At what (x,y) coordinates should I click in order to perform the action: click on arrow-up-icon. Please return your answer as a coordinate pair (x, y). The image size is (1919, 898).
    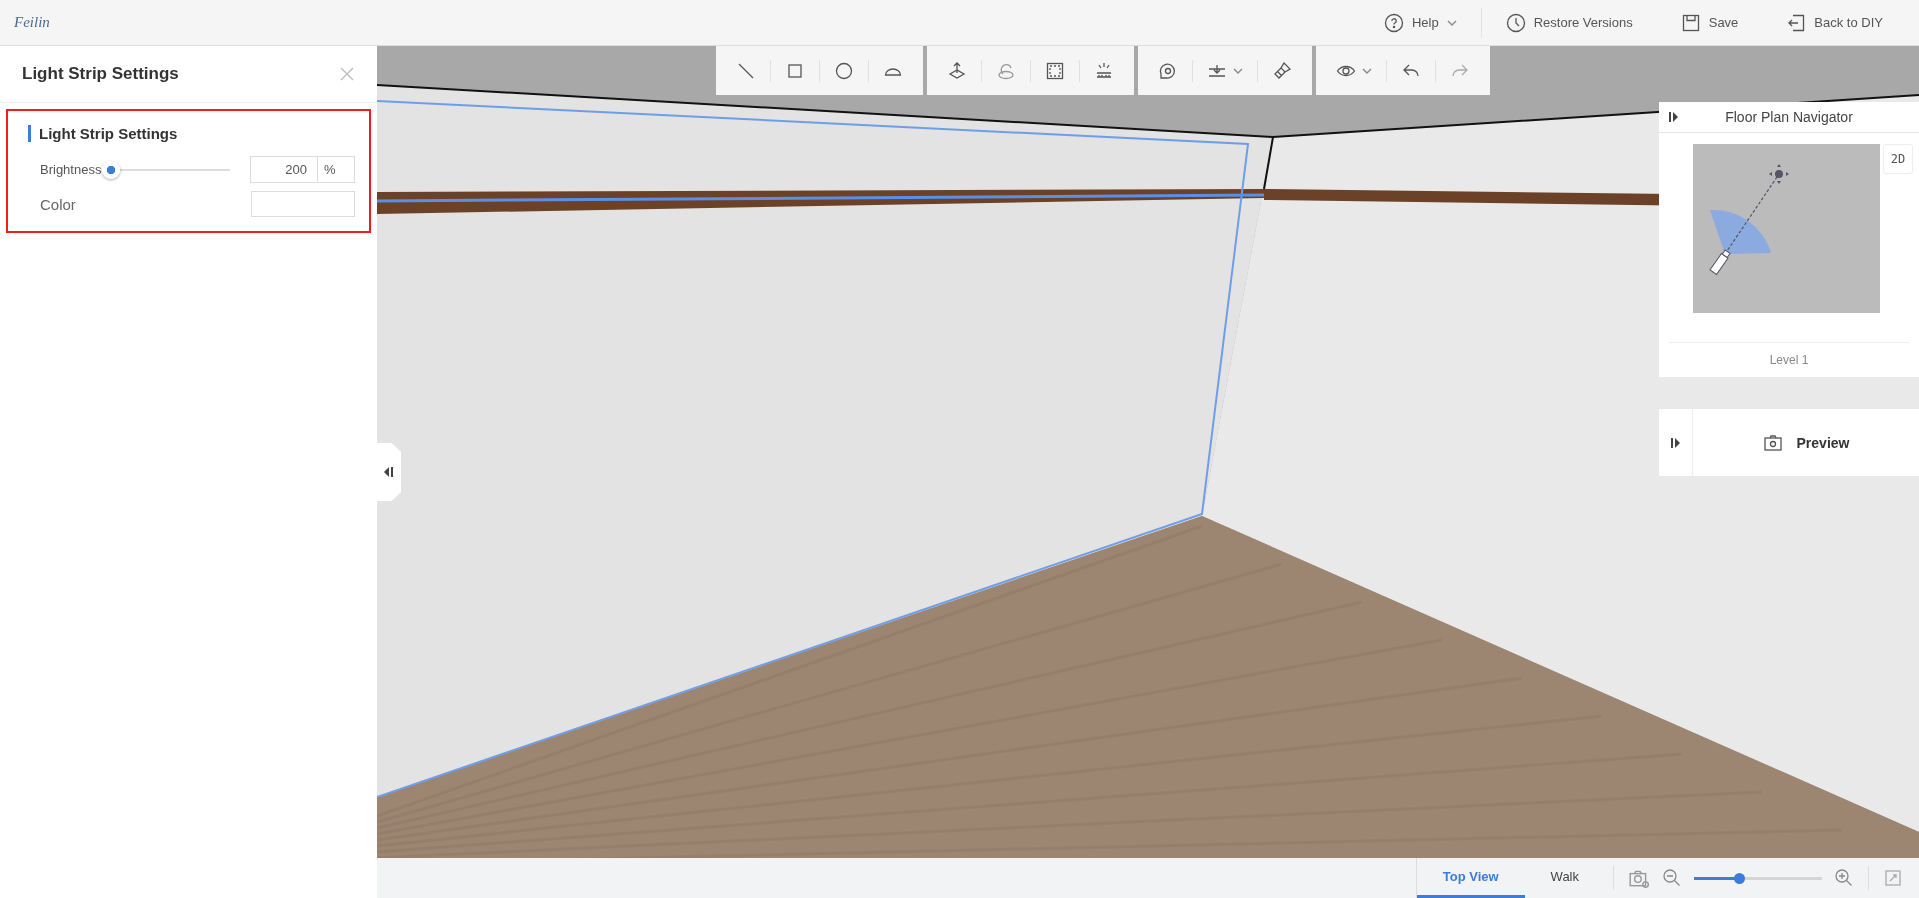
    Looking at the image, I should click on (957, 70).